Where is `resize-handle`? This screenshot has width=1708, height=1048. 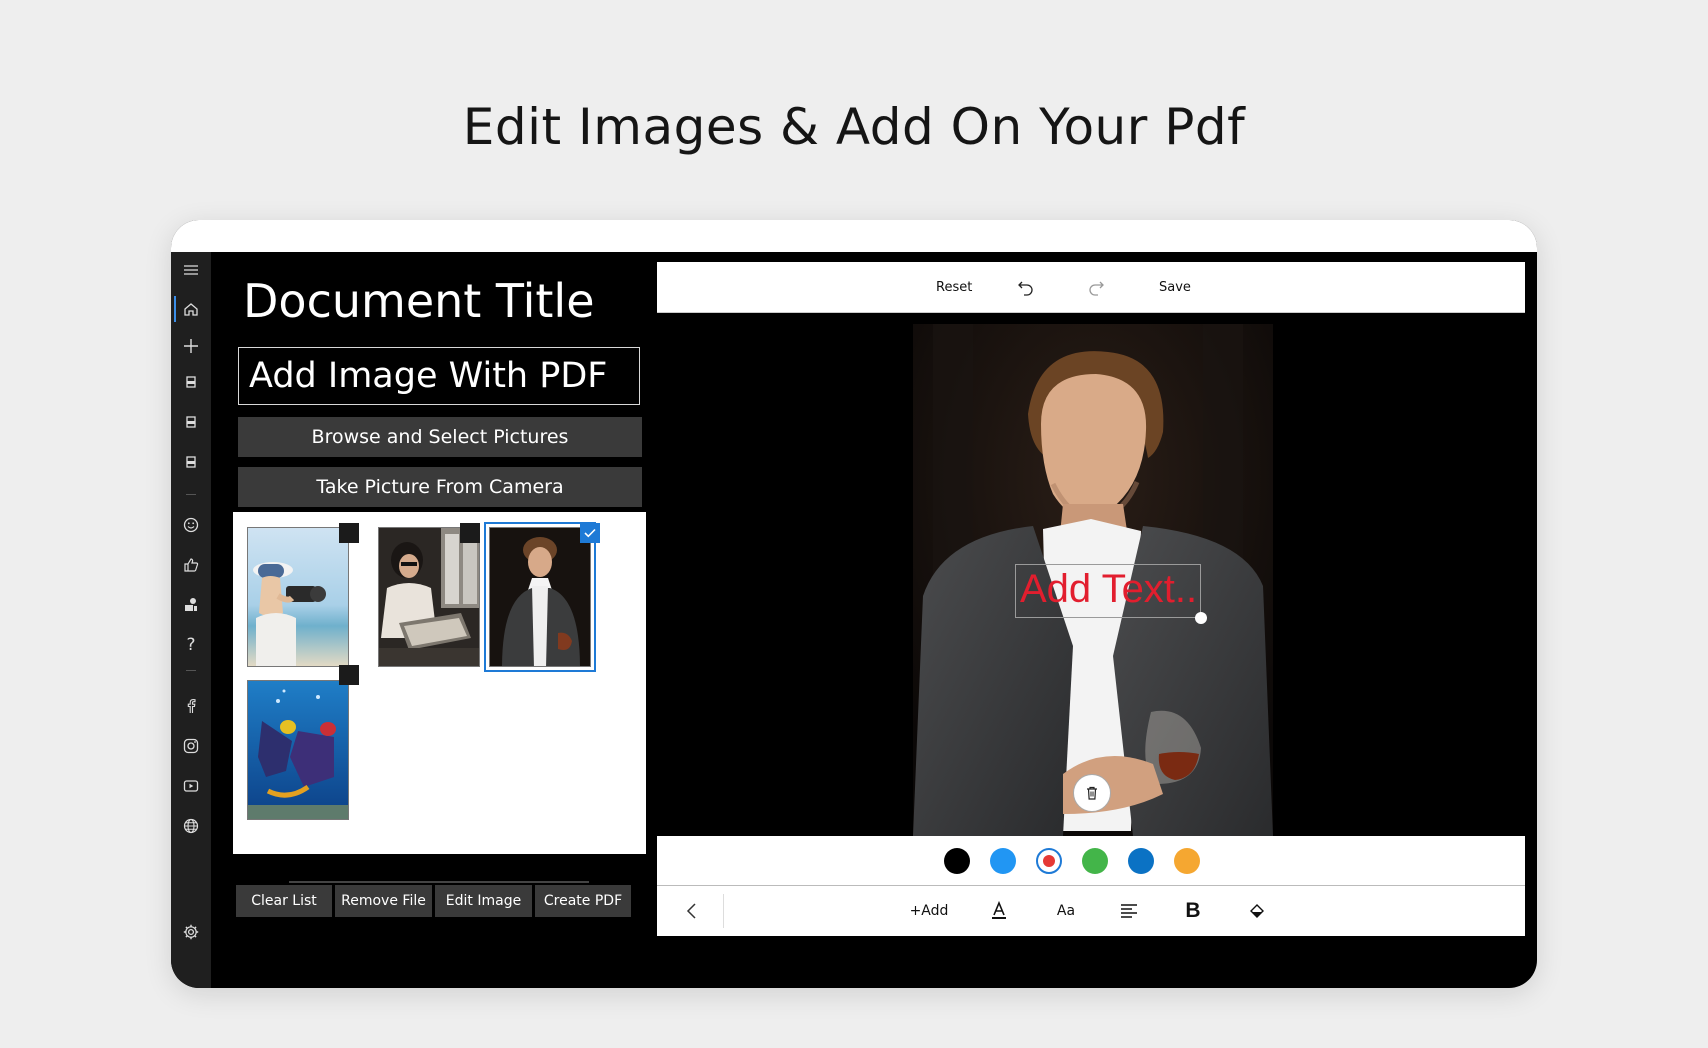
resize-handle is located at coordinates (1201, 618).